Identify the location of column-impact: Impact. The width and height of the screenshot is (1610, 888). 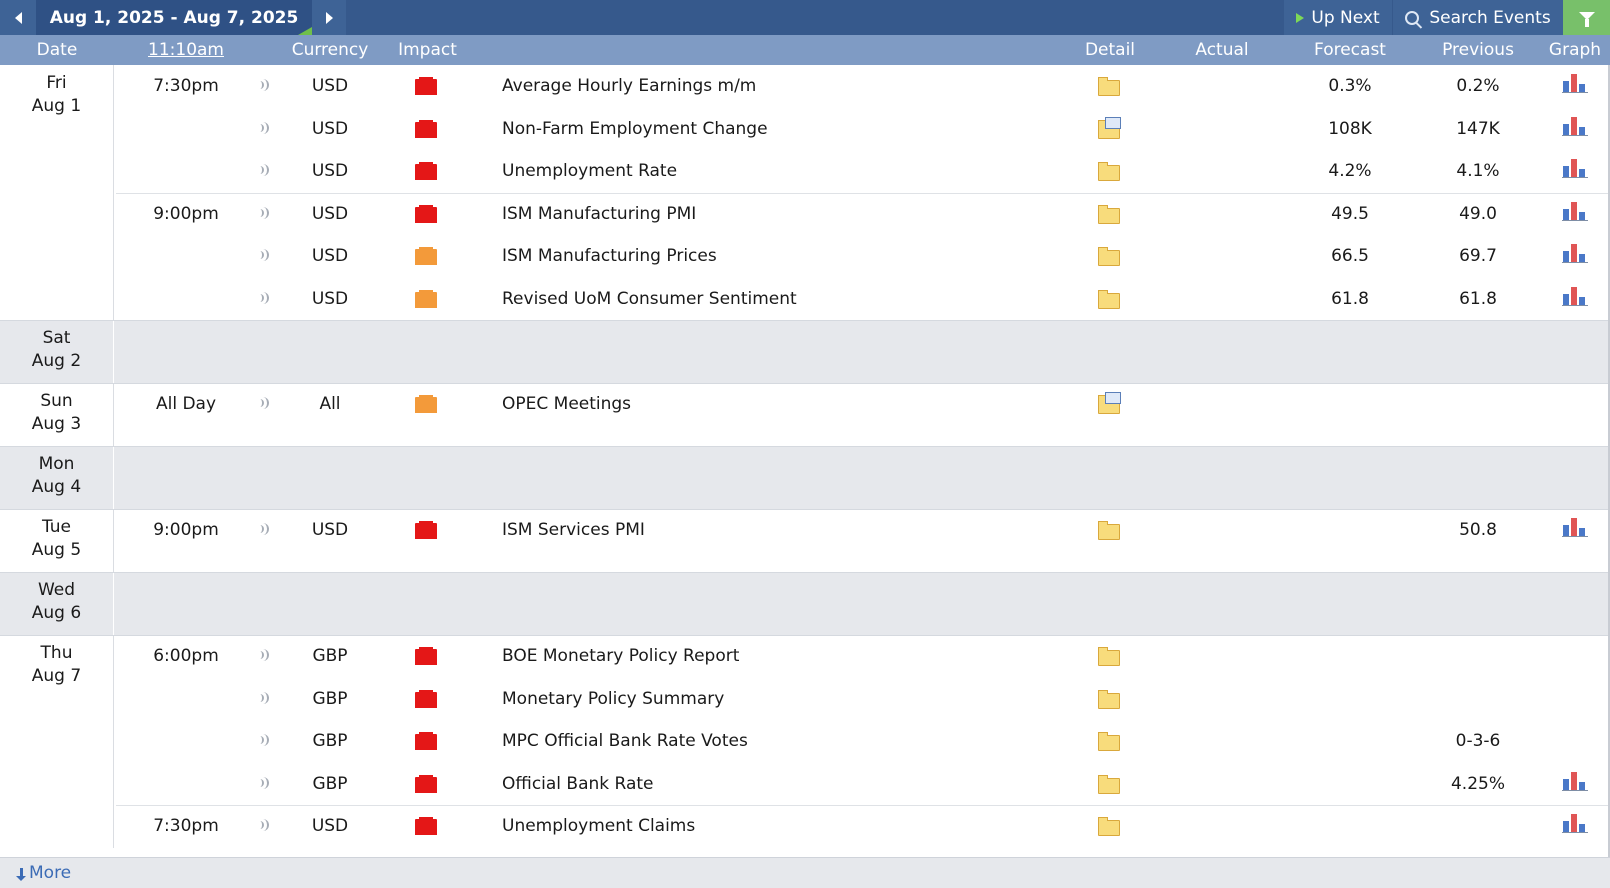
(427, 50).